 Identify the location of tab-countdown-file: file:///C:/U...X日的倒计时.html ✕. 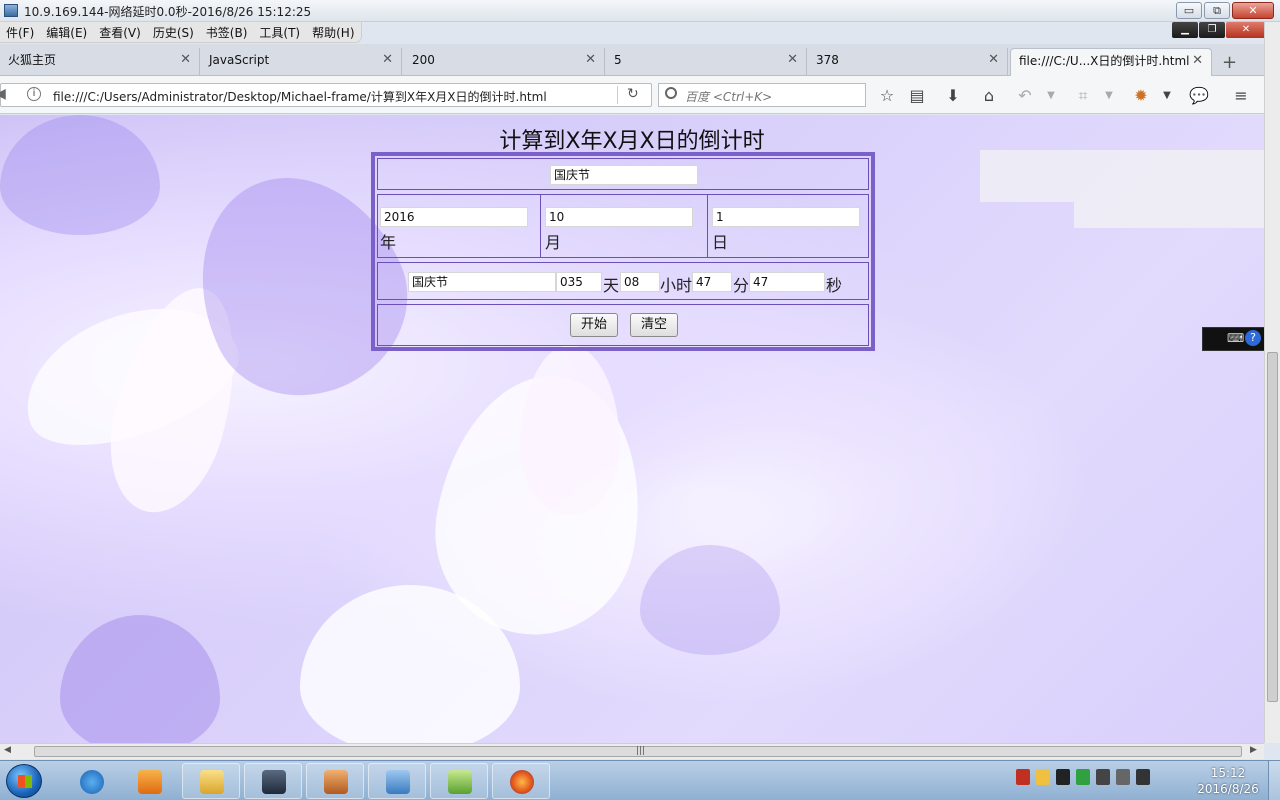
(1111, 62).